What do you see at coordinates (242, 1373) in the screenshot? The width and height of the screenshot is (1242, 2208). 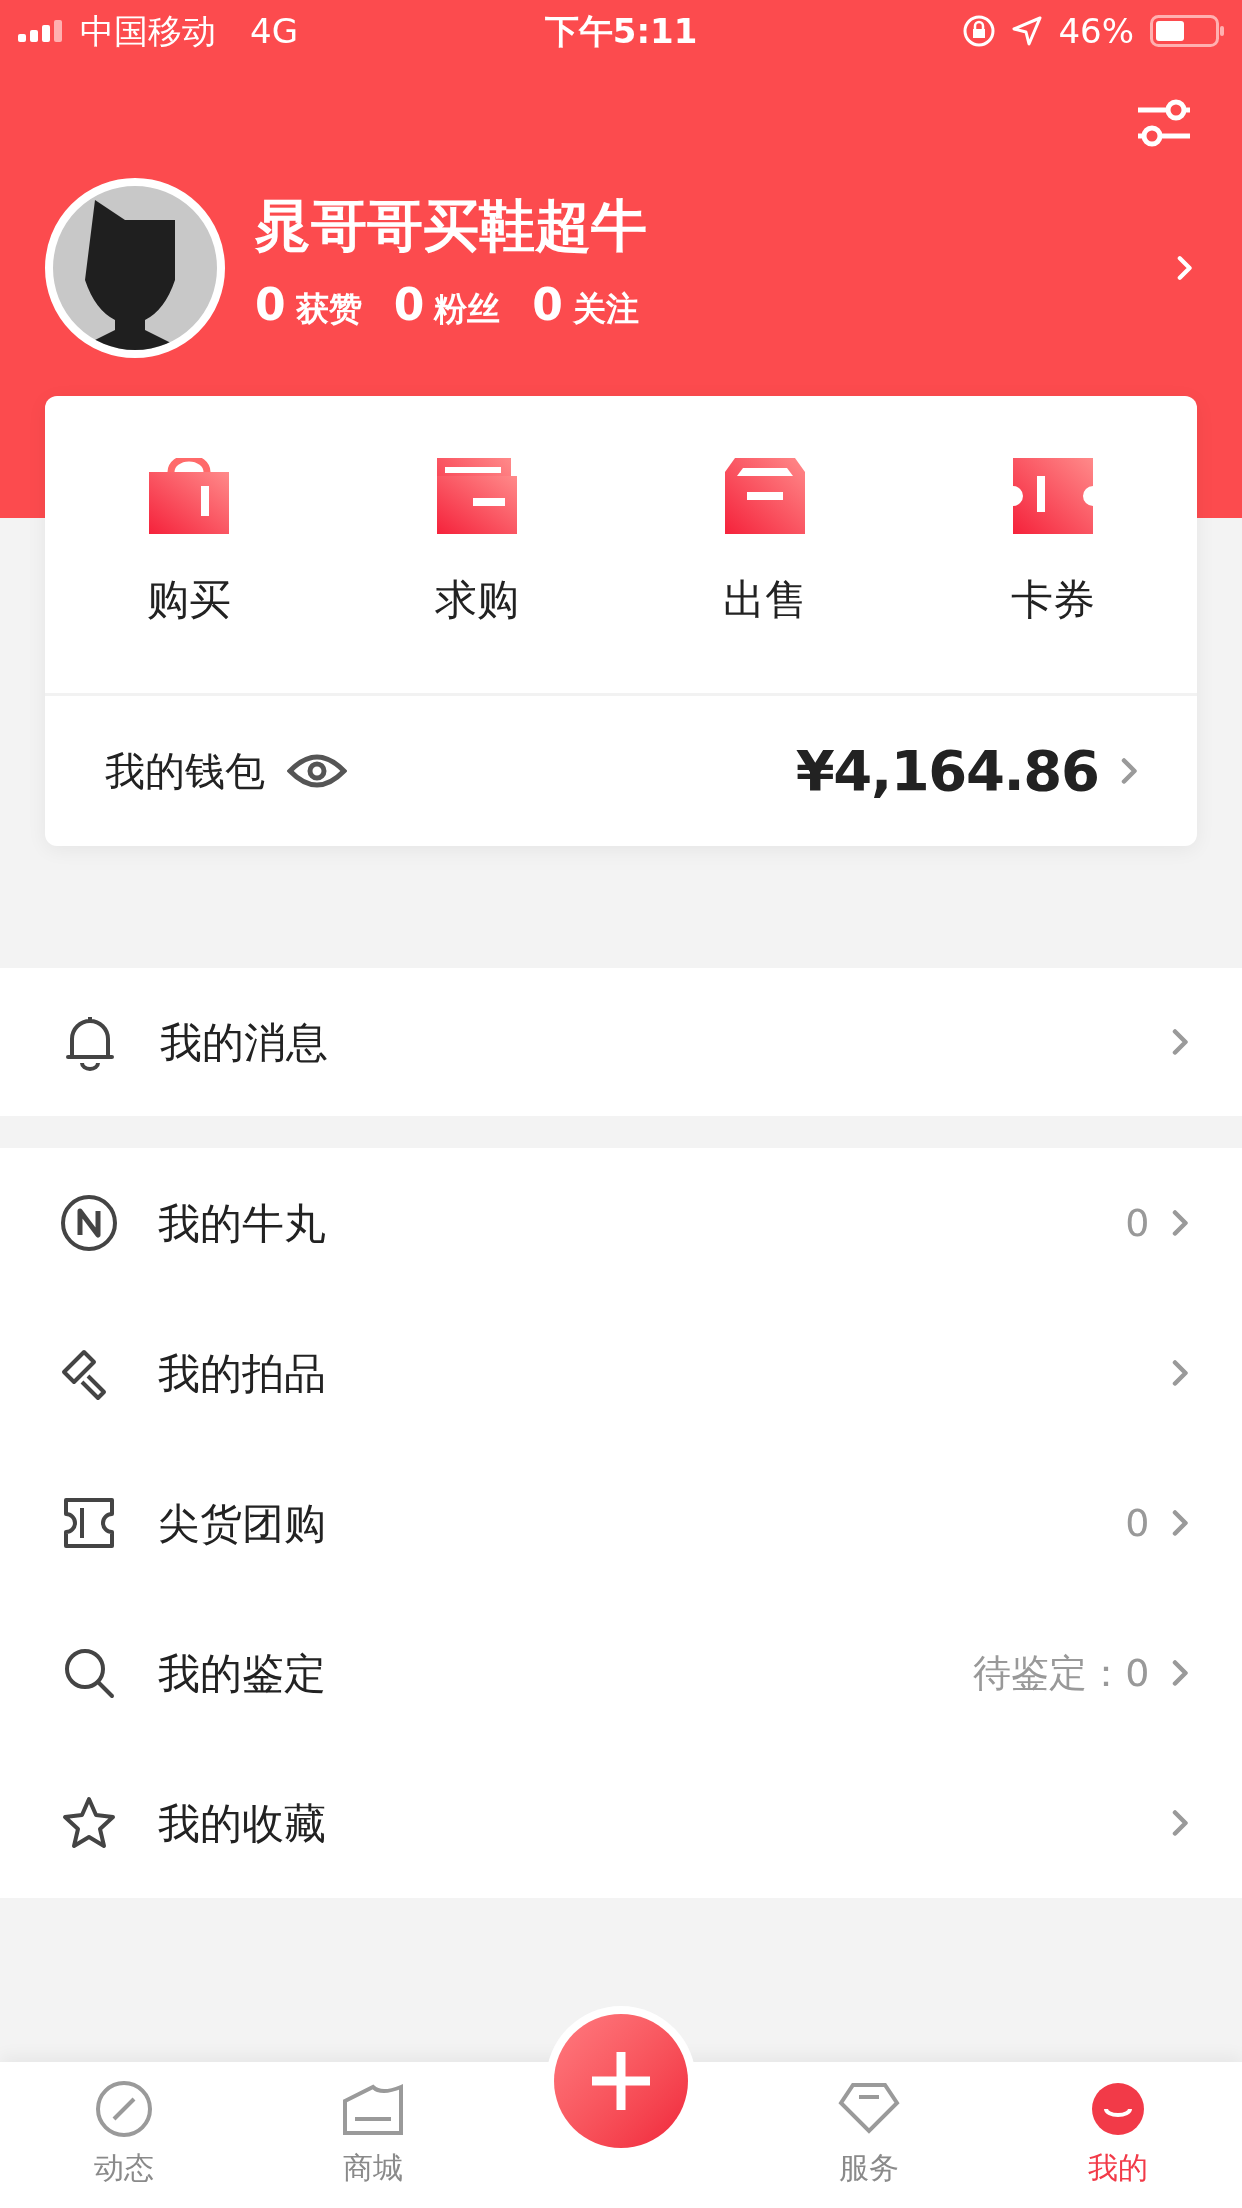 I see `menu-label: 我的拍品` at bounding box center [242, 1373].